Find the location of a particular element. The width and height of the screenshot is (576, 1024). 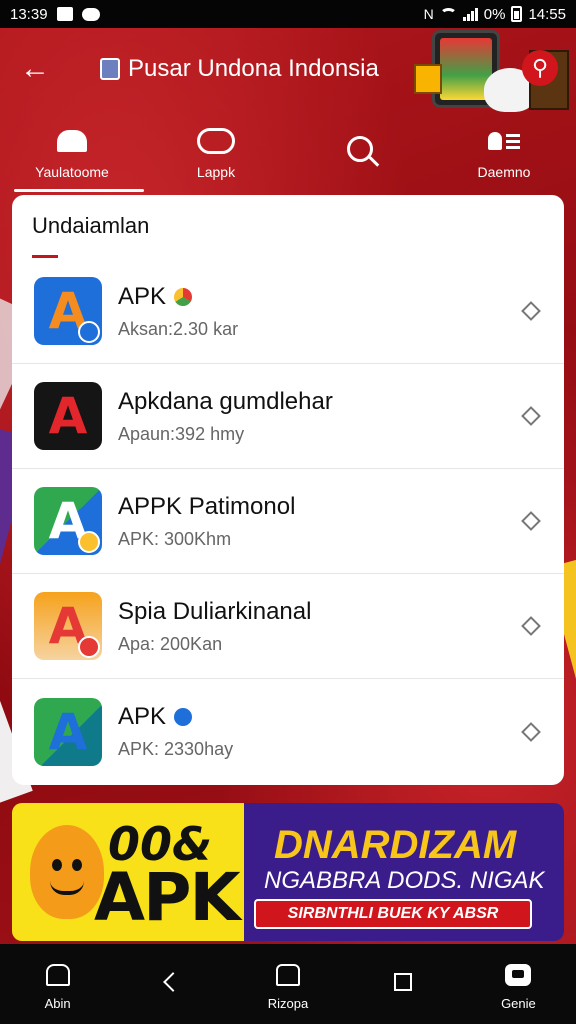

app-header: ← Pusar Undona Indonsia ⚲ is located at coordinates (288, 70).